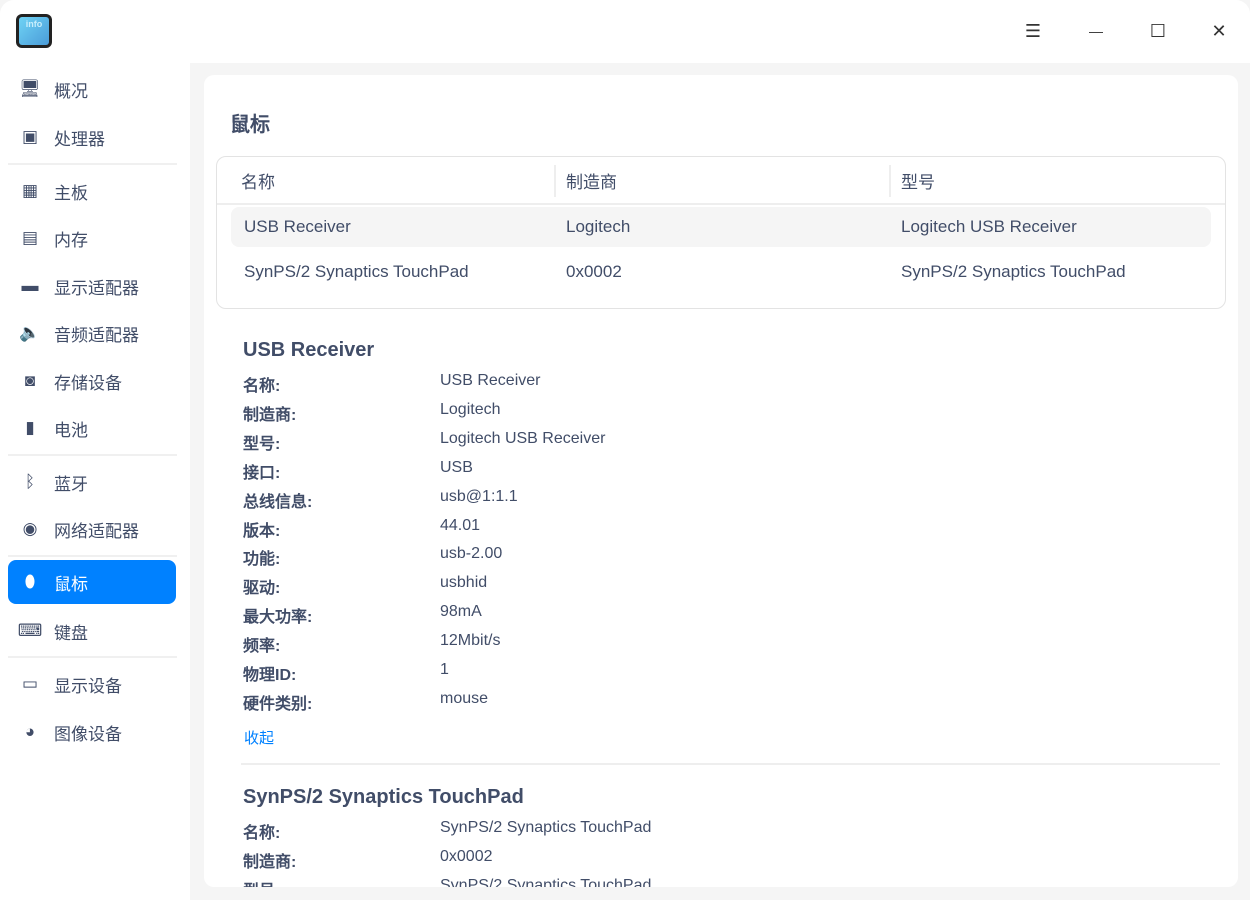 The image size is (1250, 900). I want to click on sidebar-item-label: 蓝牙, so click(71, 484).